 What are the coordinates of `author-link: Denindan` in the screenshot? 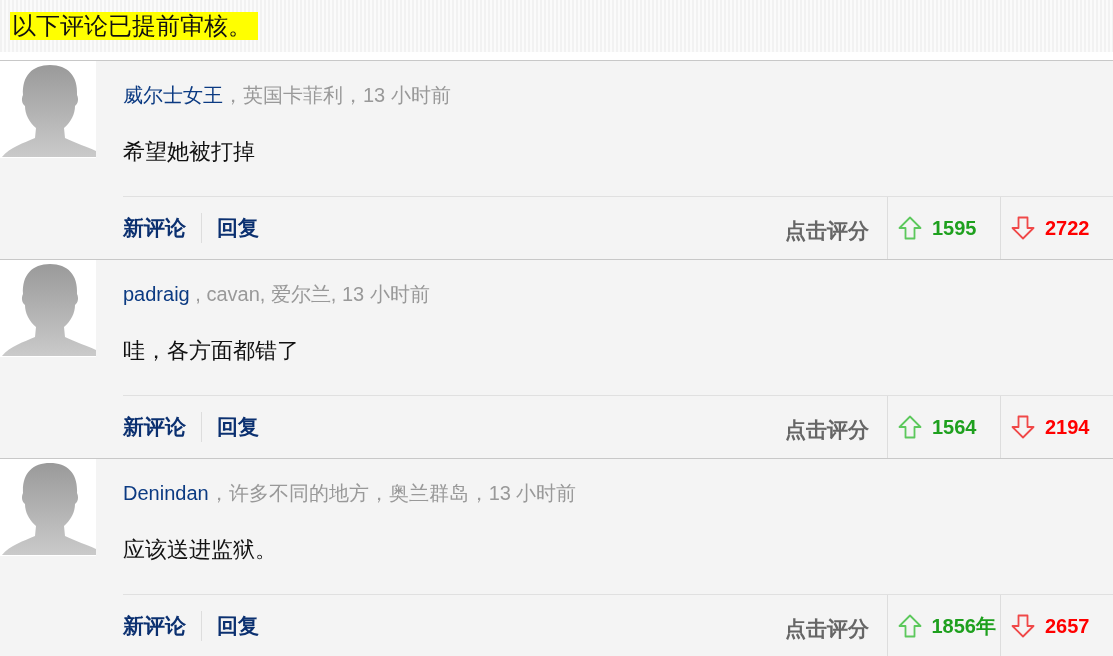 It's located at (166, 493).